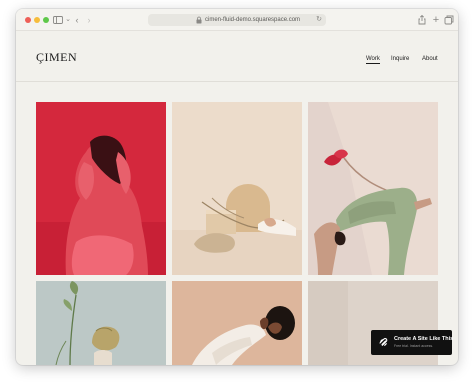  Describe the element at coordinates (424, 339) in the screenshot. I see `cta-title: Create A Site Like This` at that location.